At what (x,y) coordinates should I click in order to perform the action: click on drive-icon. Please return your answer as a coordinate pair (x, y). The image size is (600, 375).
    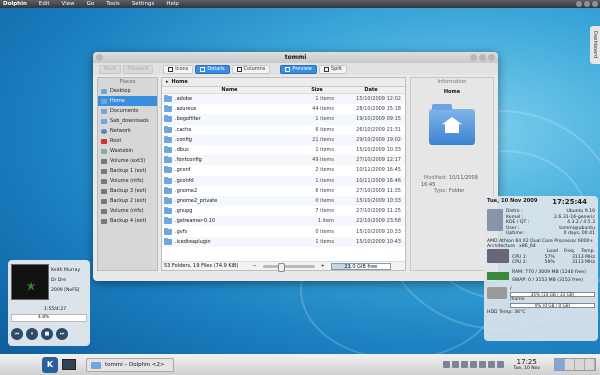
    Looking at the image, I should click on (104, 221).